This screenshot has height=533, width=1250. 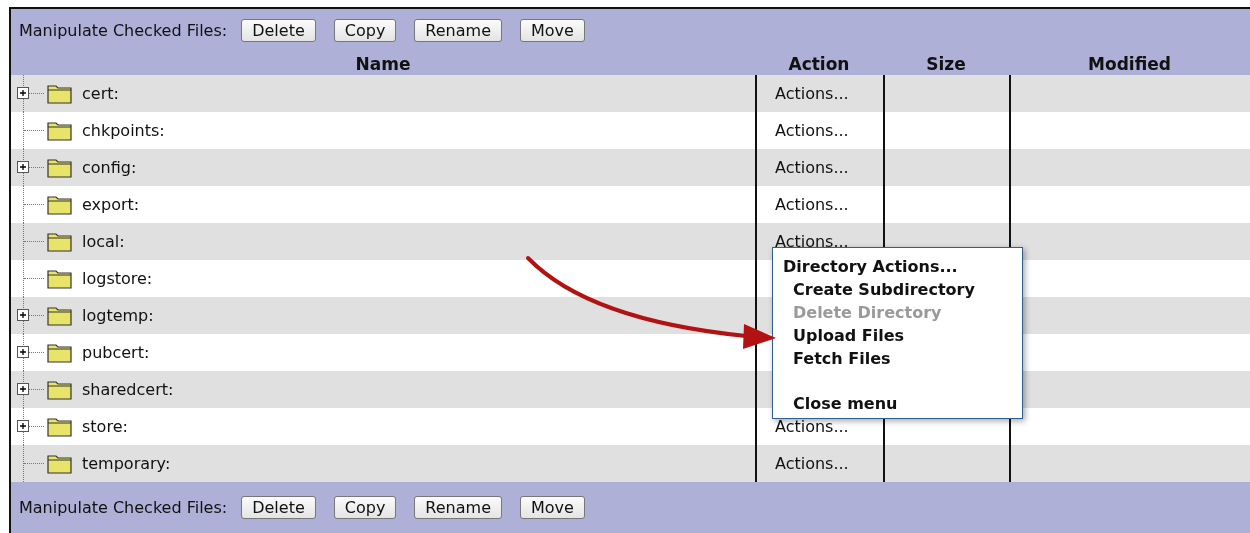 I want to click on folder-name: logtemp:, so click(x=118, y=315).